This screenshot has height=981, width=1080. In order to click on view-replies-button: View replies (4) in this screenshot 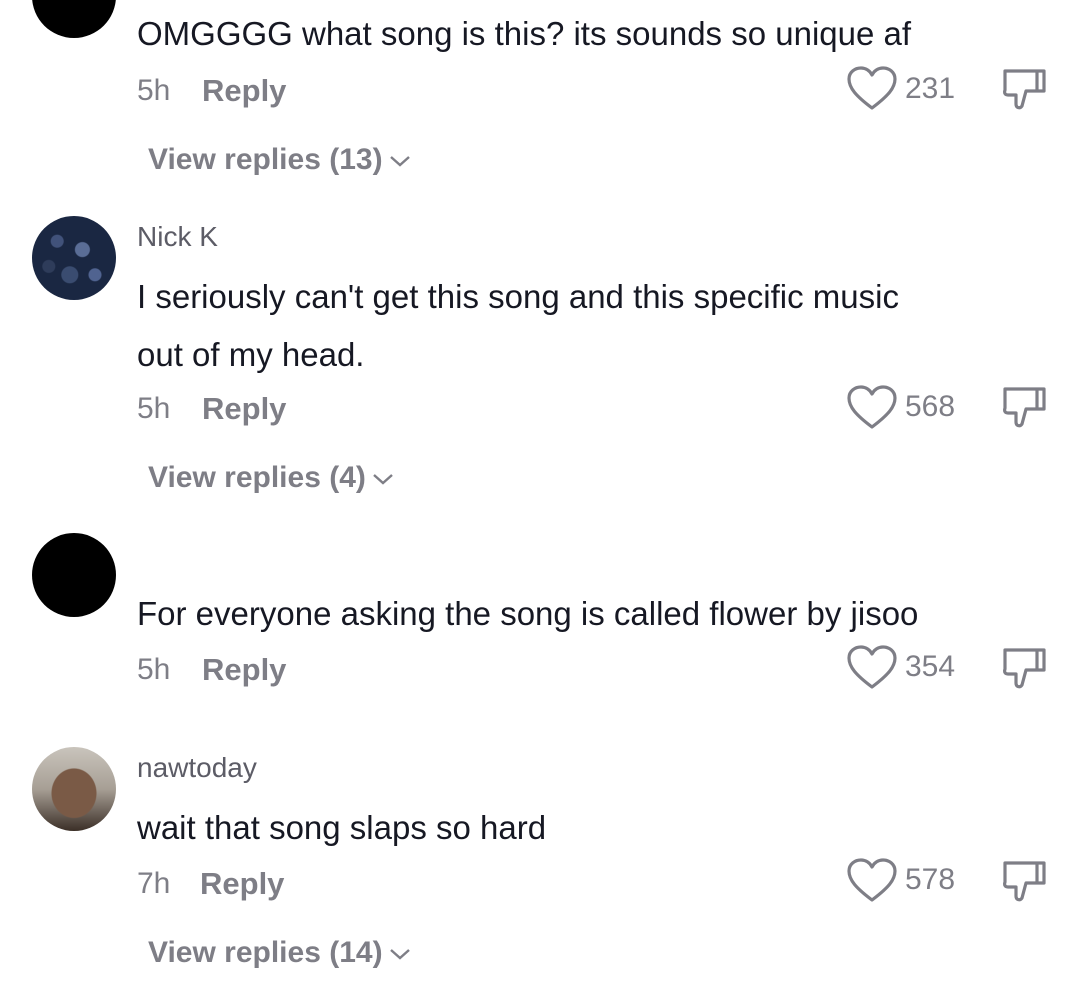, I will do `click(271, 478)`.